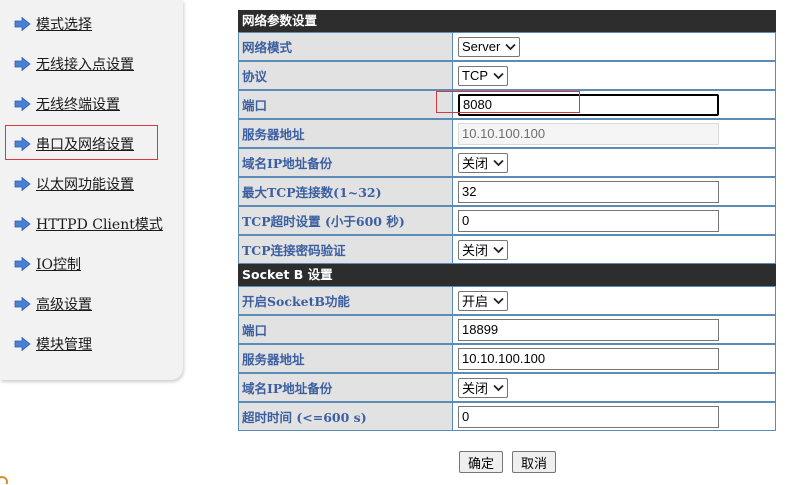 This screenshot has width=806, height=485. I want to click on sidebar-item-label: 无线接入点设置, so click(85, 64).